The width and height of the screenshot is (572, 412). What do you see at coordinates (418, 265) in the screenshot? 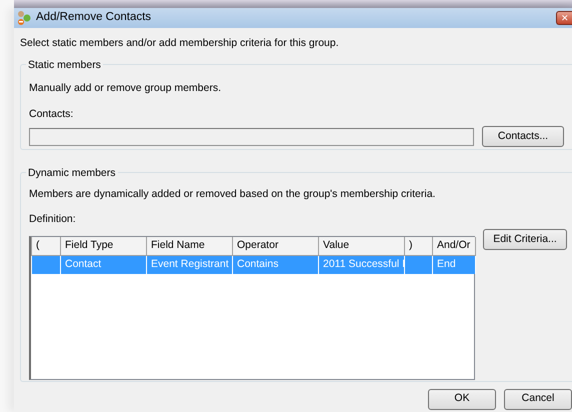
I see `table-cell` at bounding box center [418, 265].